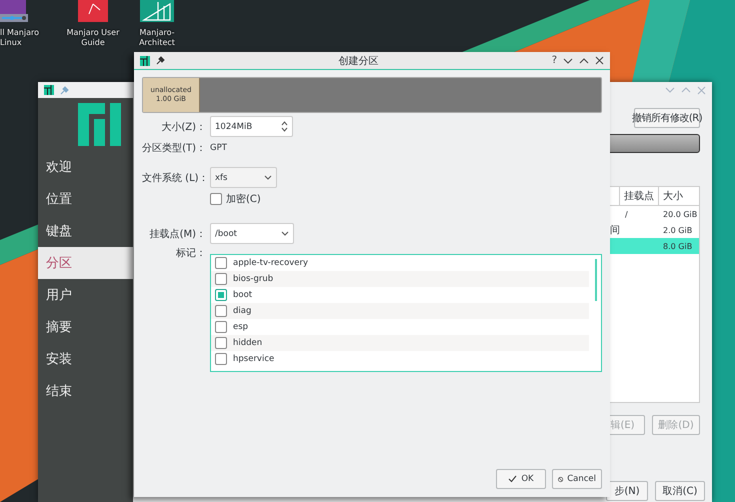 This screenshot has width=735, height=502. I want to click on flag-item: hpservice, so click(400, 359).